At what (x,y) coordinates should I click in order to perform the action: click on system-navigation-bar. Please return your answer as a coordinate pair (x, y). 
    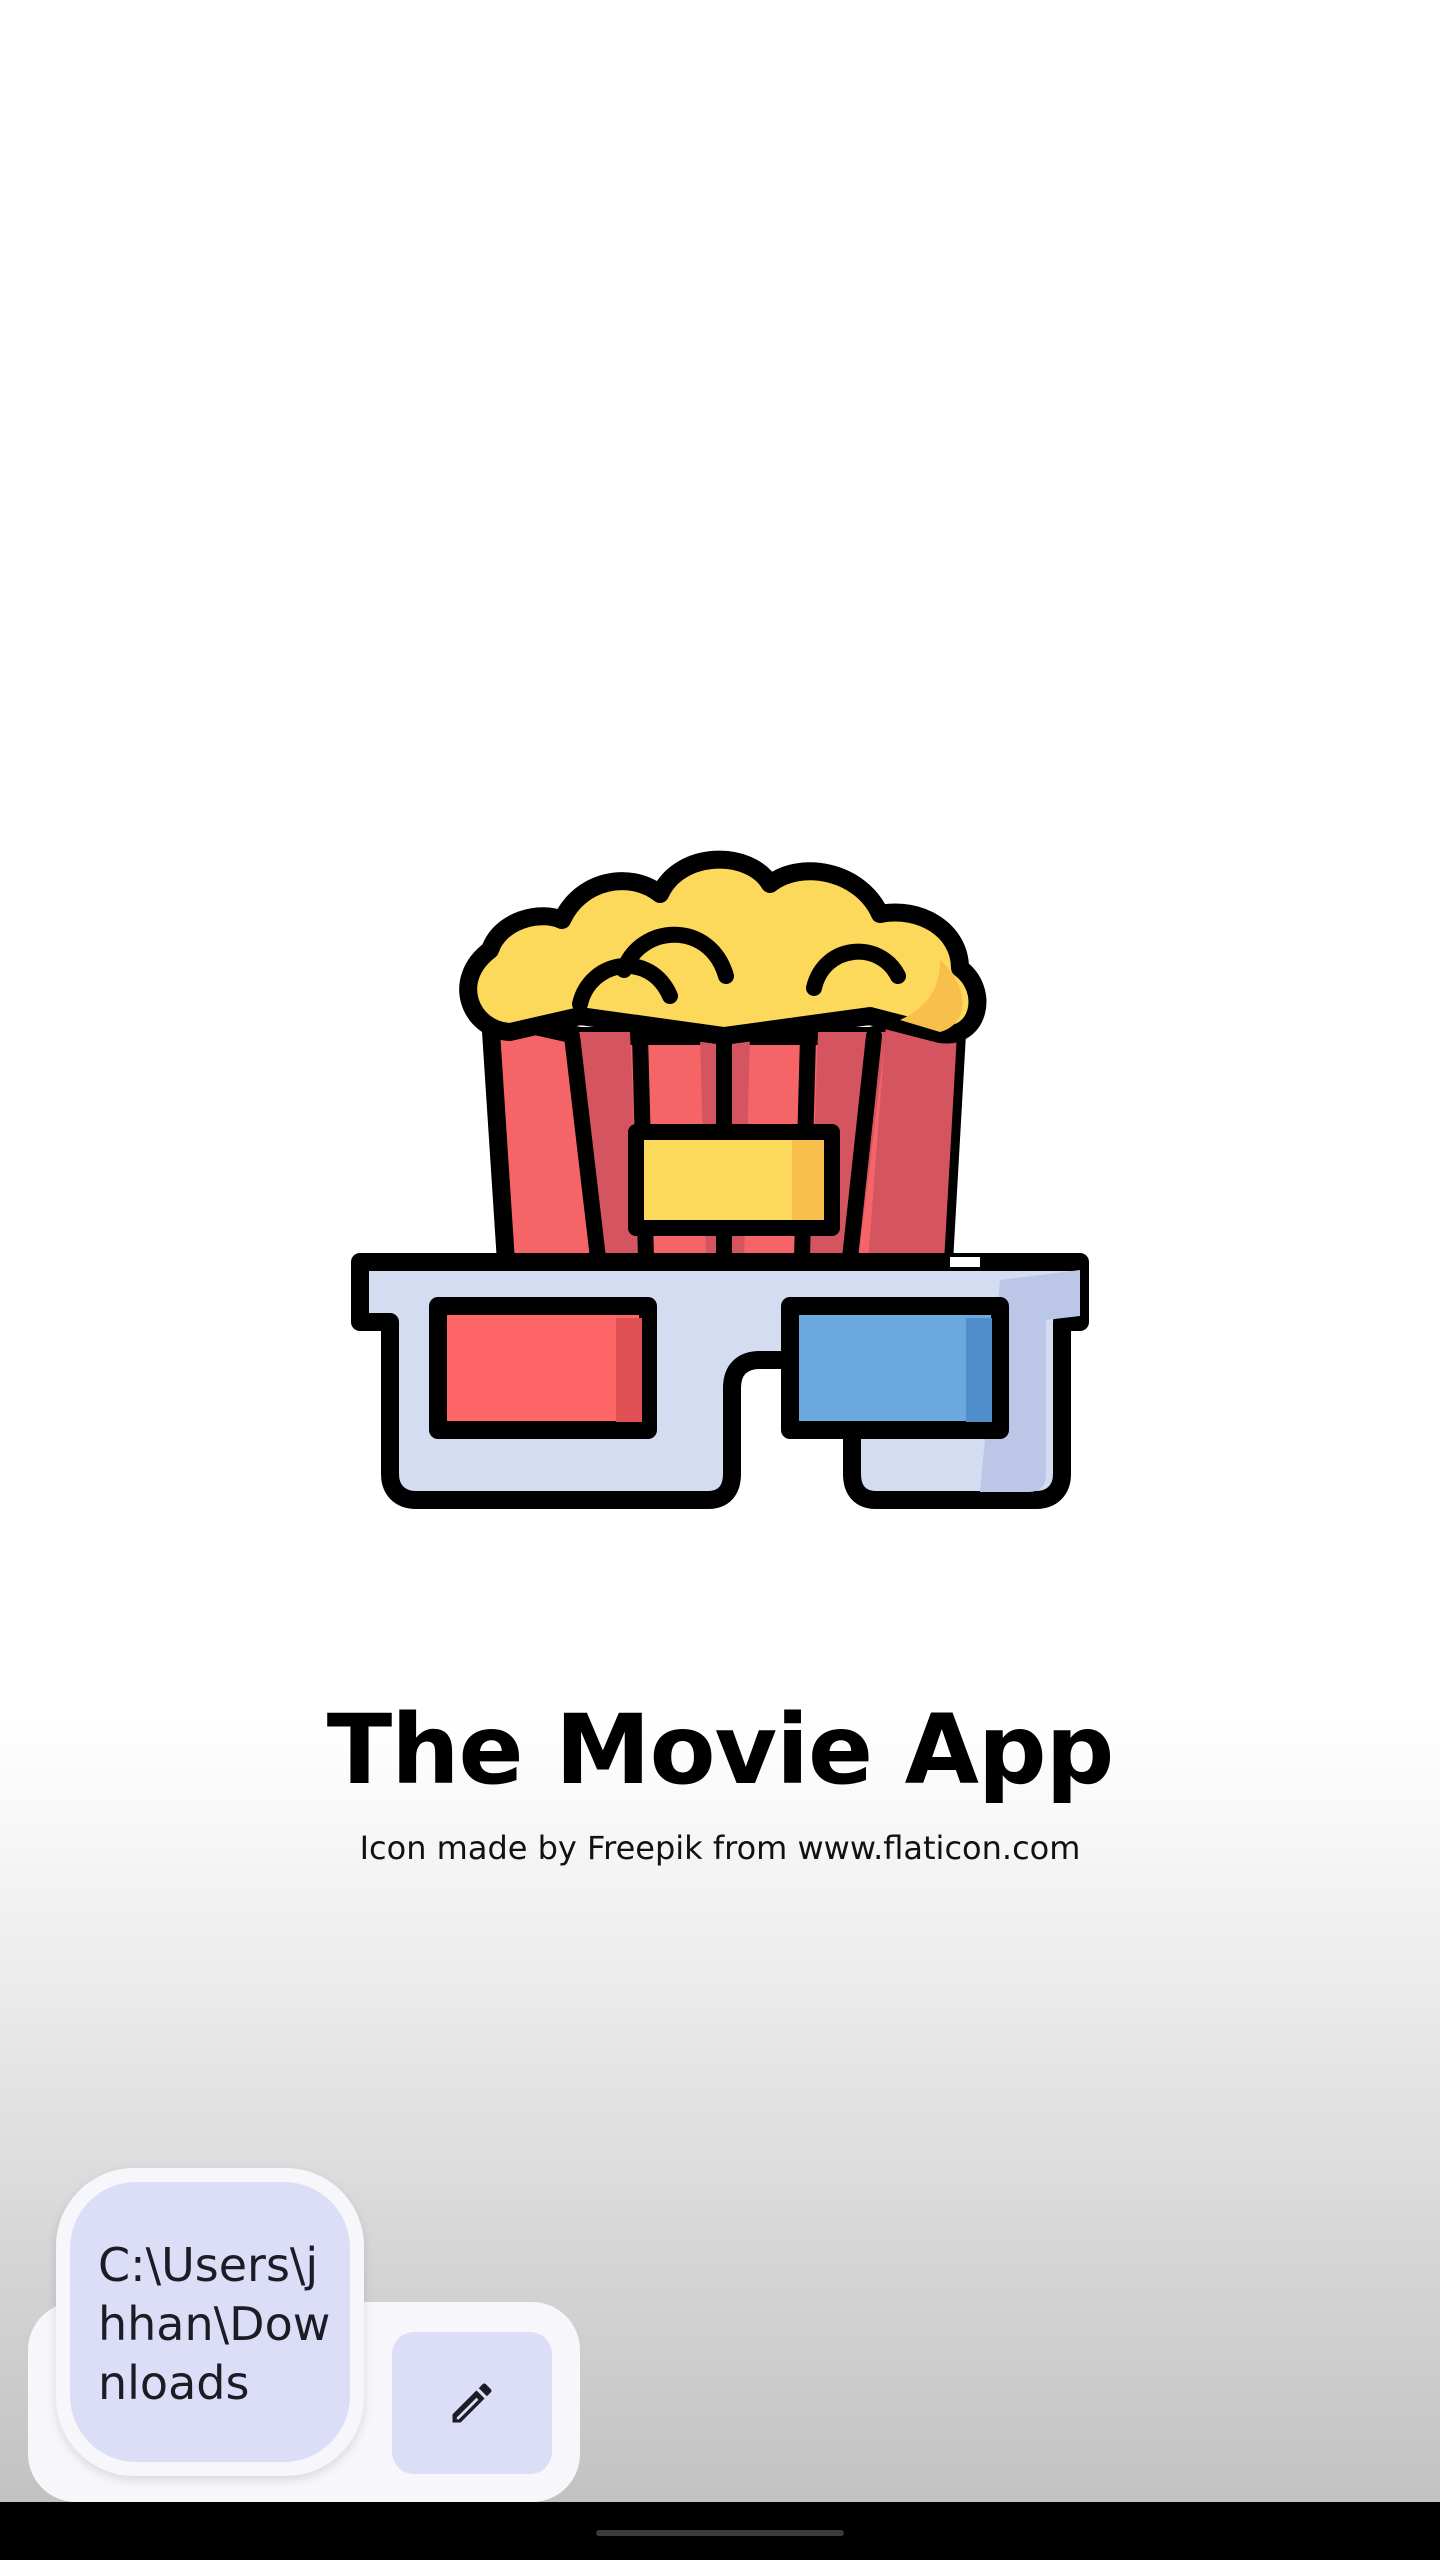
    Looking at the image, I should click on (720, 2531).